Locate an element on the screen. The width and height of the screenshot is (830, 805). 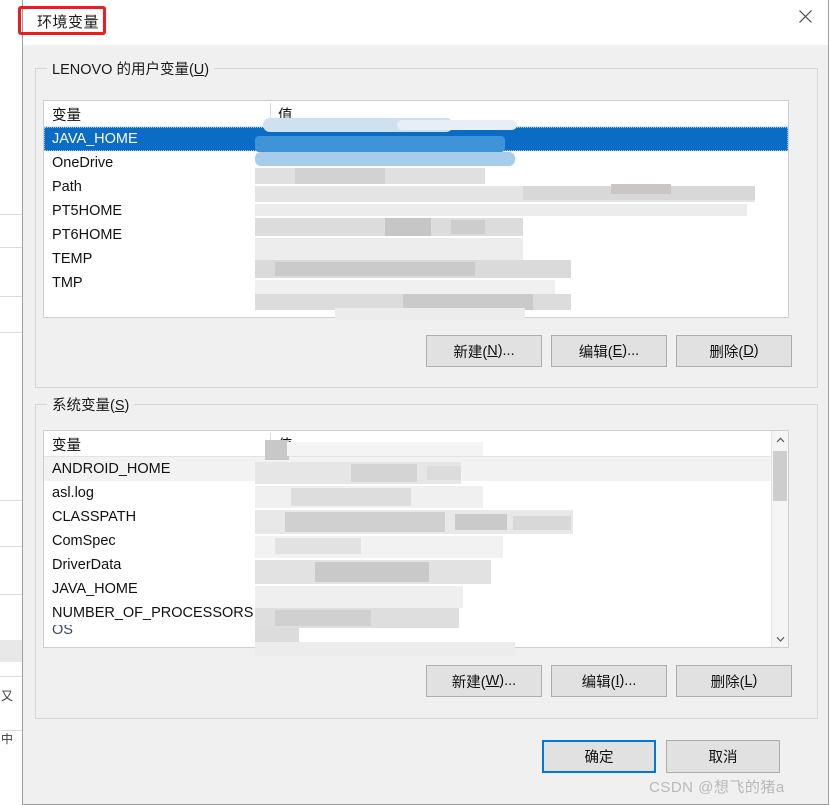
system-variable-name: asl.log is located at coordinates (73, 493).